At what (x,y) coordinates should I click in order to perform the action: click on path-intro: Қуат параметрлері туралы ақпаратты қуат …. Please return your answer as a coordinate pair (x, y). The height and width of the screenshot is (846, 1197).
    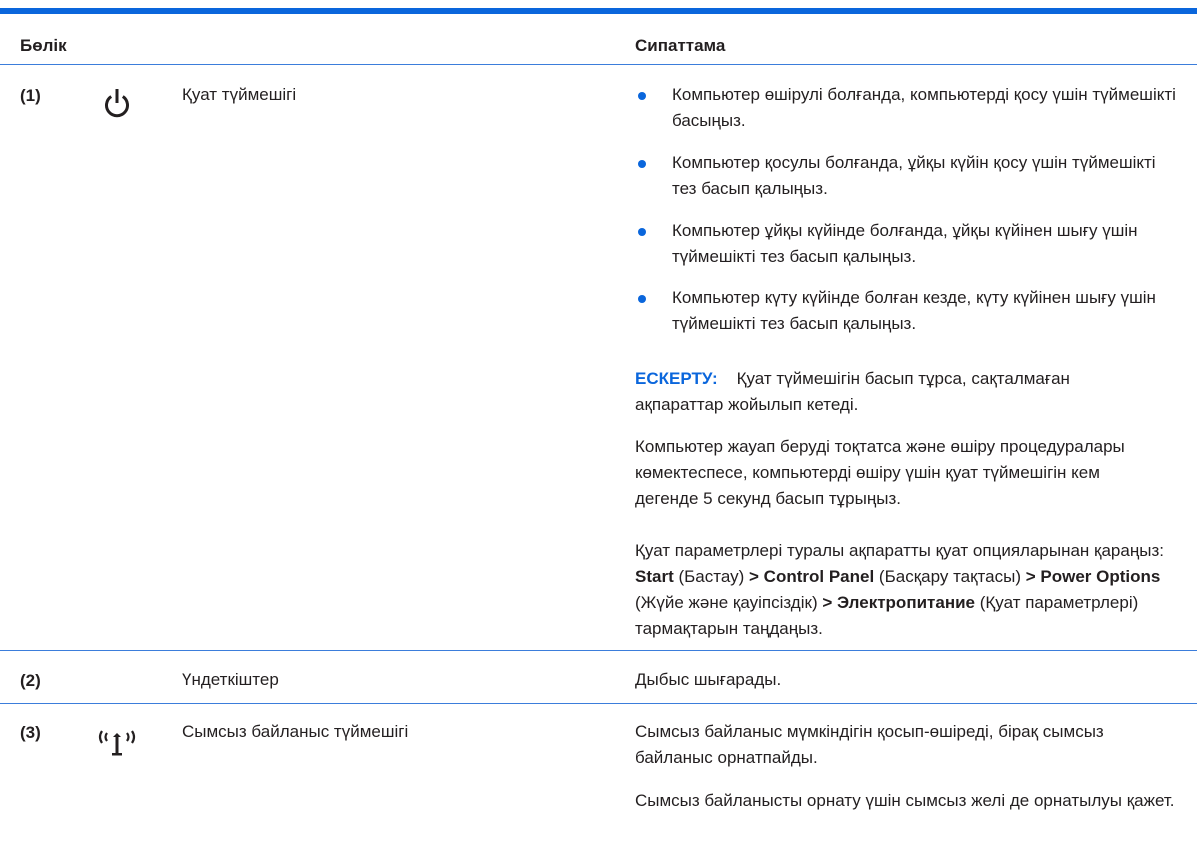
    Looking at the image, I should click on (899, 550).